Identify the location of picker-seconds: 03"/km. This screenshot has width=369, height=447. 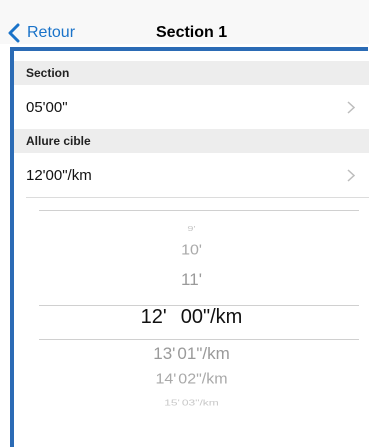
(200, 403).